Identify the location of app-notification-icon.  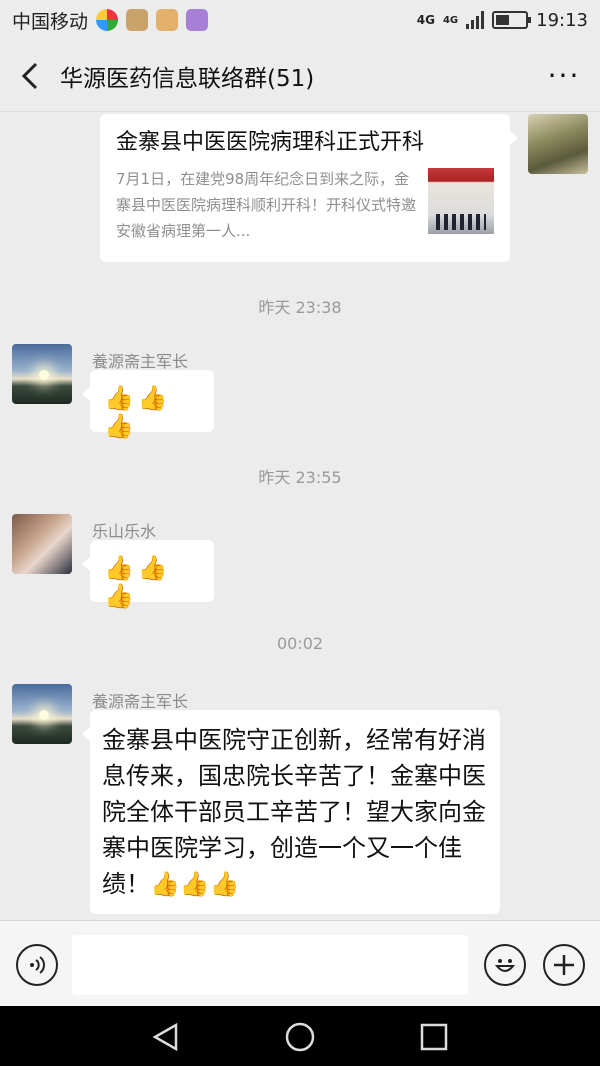
(107, 20).